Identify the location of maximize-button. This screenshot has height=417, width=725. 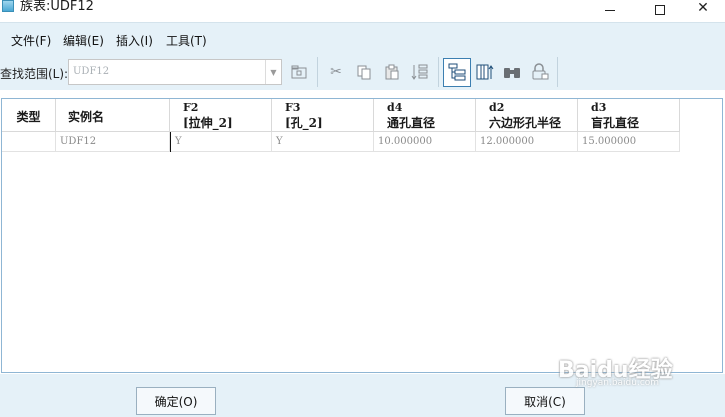
(660, 8).